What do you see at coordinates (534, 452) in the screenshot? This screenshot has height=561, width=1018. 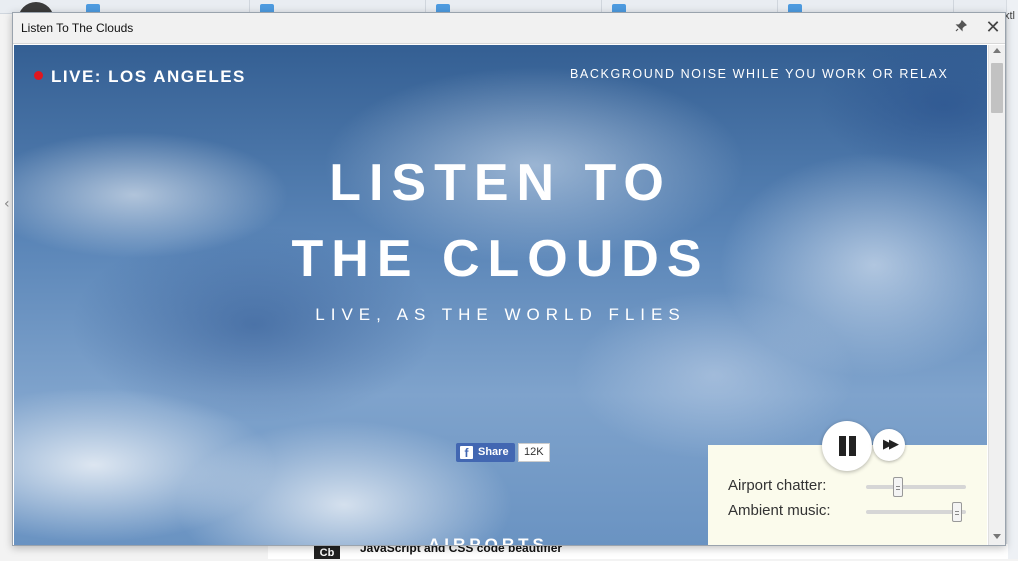 I see `share-count: 12K` at bounding box center [534, 452].